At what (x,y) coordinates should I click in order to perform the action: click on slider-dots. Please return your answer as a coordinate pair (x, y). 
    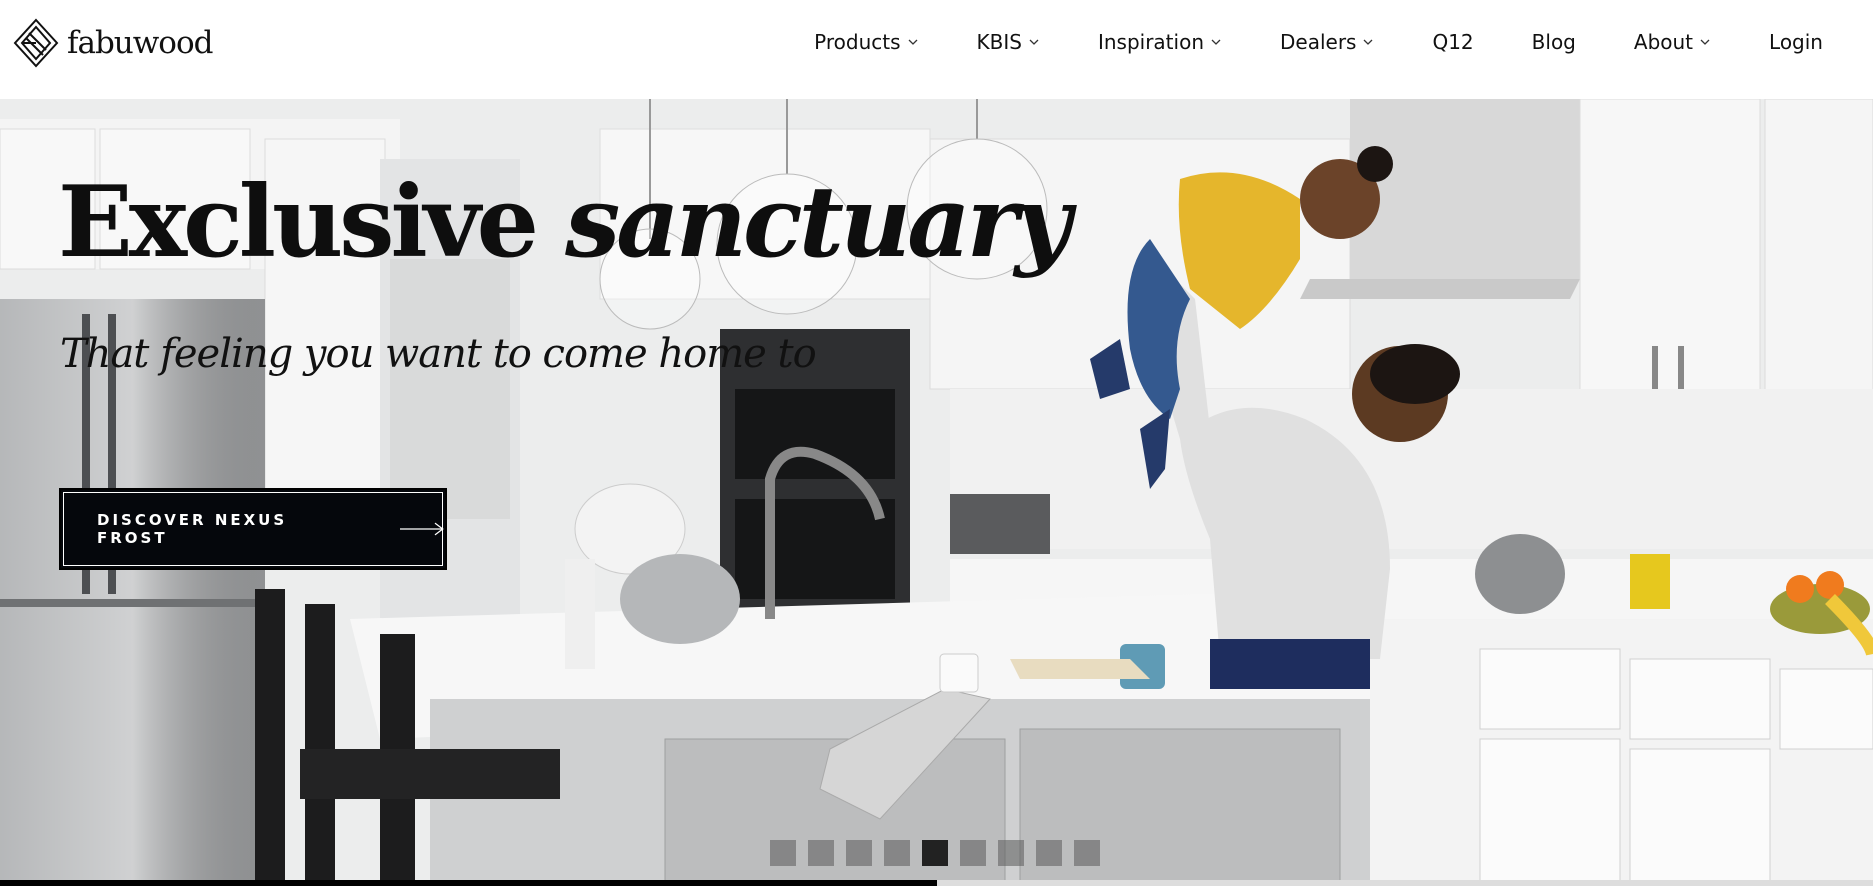
    Looking at the image, I should click on (935, 853).